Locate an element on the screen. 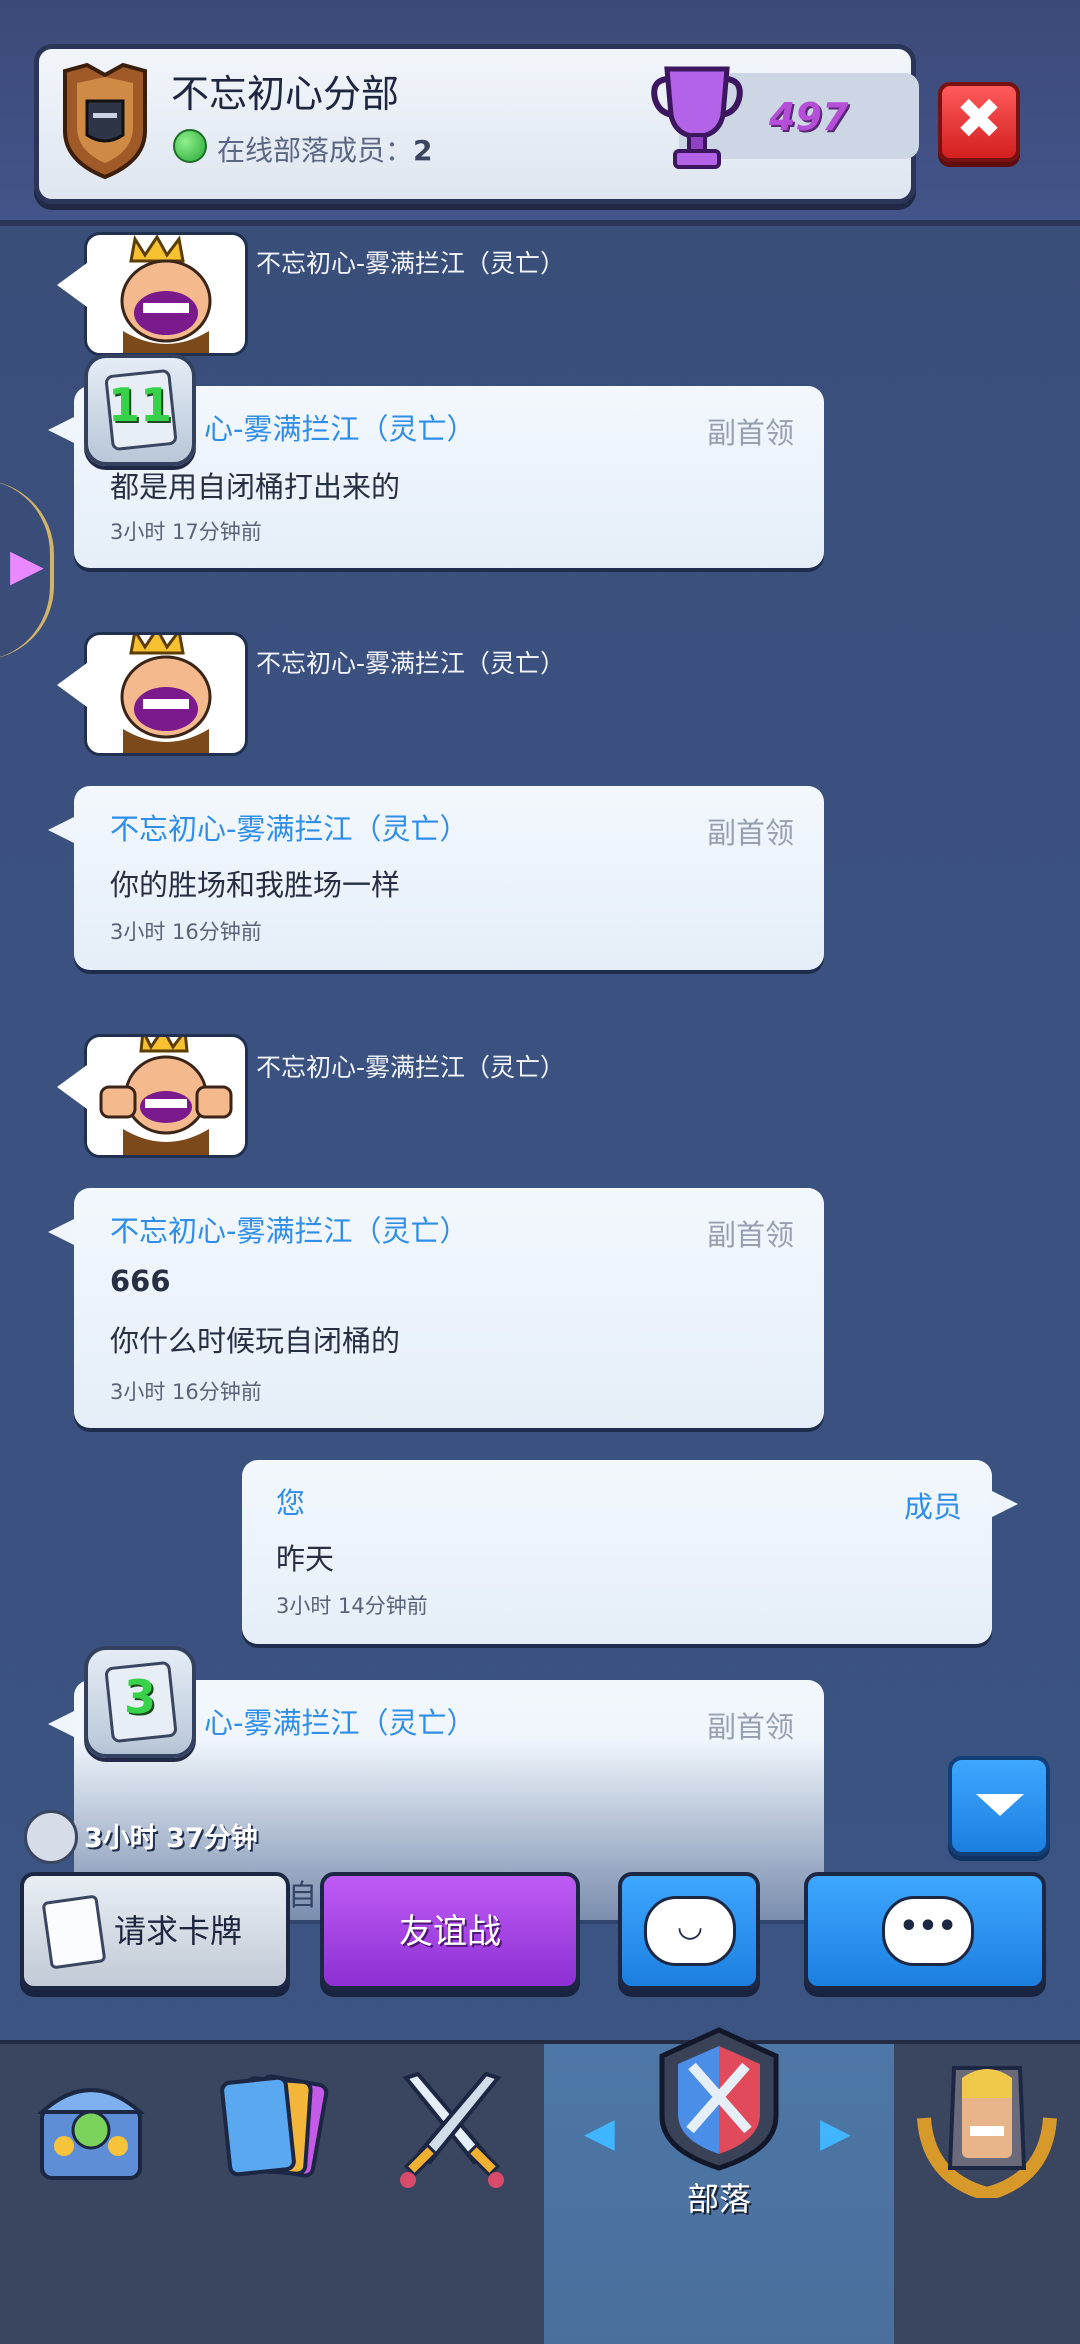 The height and width of the screenshot is (2344, 1080). friendly-battle-button: 友谊战 is located at coordinates (450, 1931).